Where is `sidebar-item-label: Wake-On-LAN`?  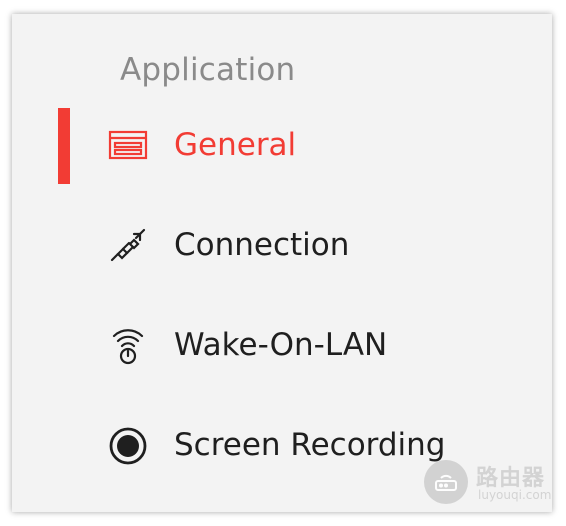
sidebar-item-label: Wake-On-LAN is located at coordinates (281, 345).